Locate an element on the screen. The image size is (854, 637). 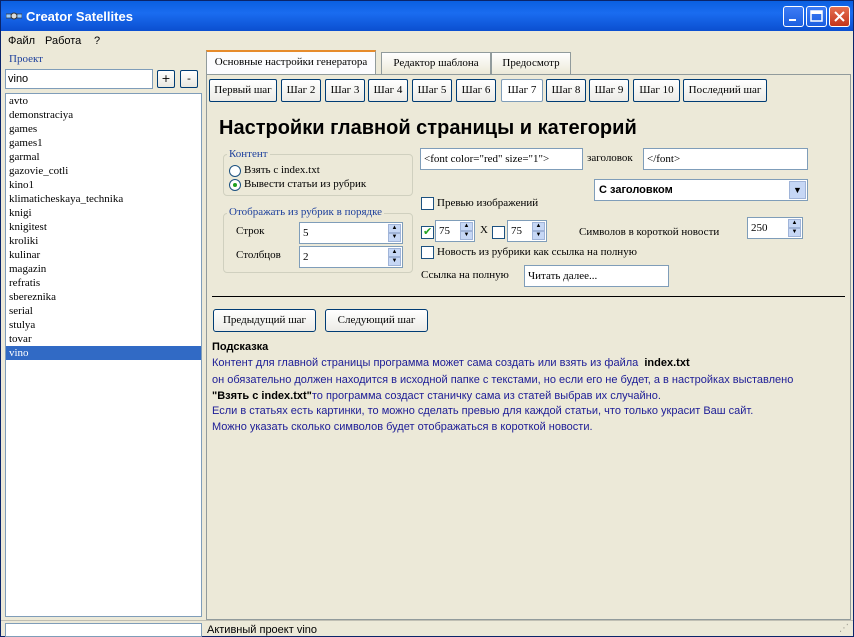
short-news-down-icon: ▼ is located at coordinates (794, 232).